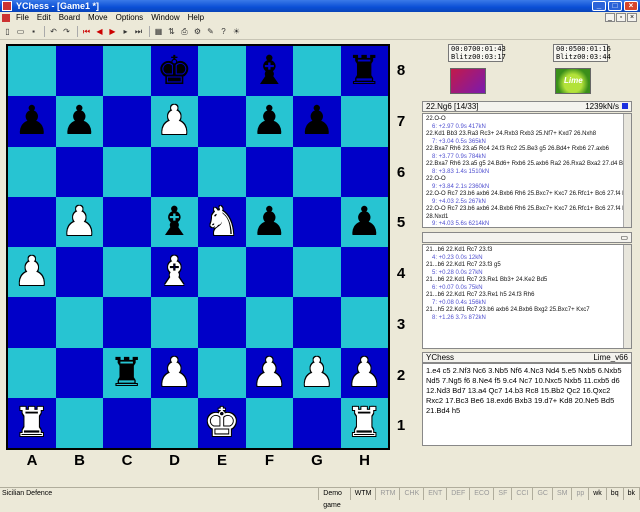 This screenshot has height=512, width=640. Describe the element at coordinates (317, 221) in the screenshot. I see `square-g5` at that location.